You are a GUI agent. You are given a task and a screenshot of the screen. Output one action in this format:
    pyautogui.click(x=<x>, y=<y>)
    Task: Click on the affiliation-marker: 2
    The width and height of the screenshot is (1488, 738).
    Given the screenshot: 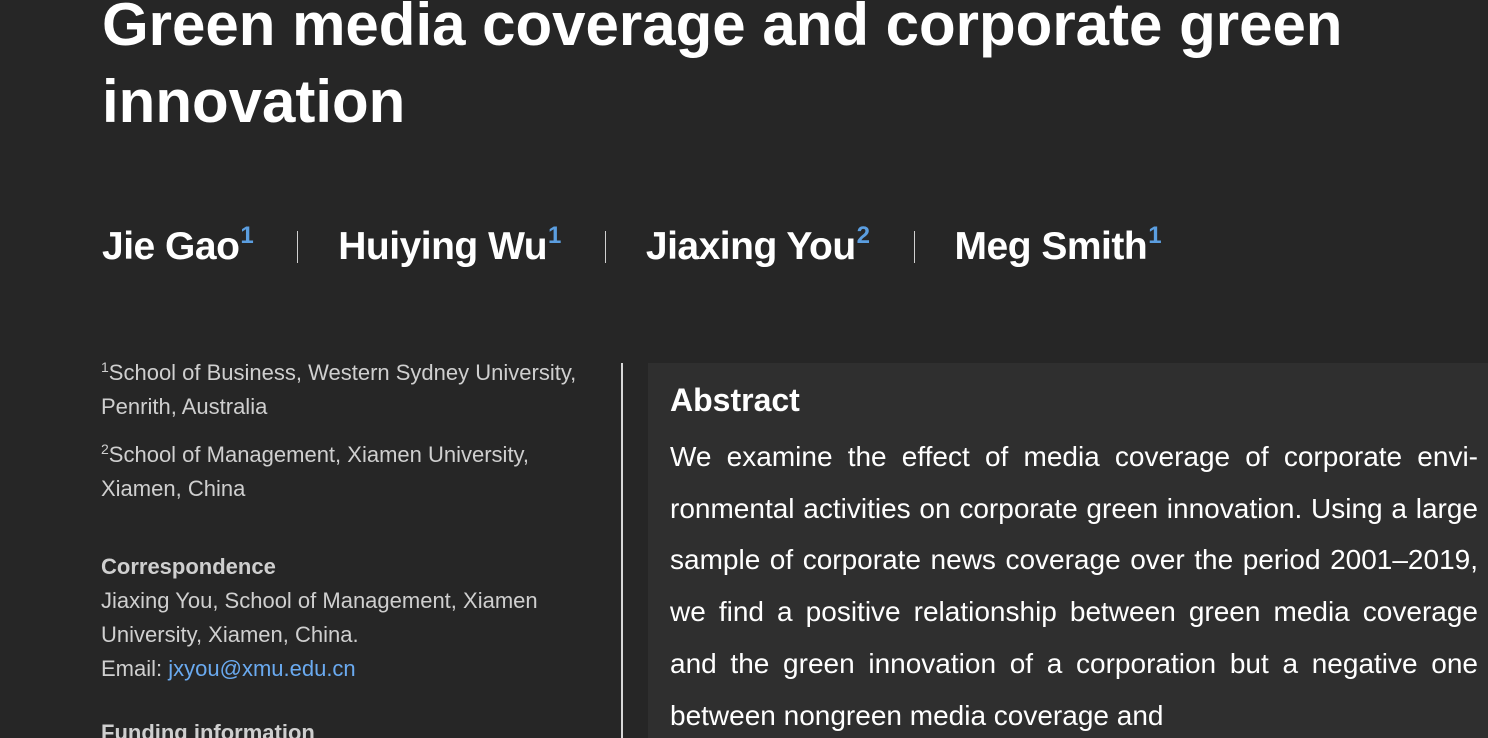 What is the action you would take?
    pyautogui.click(x=863, y=235)
    